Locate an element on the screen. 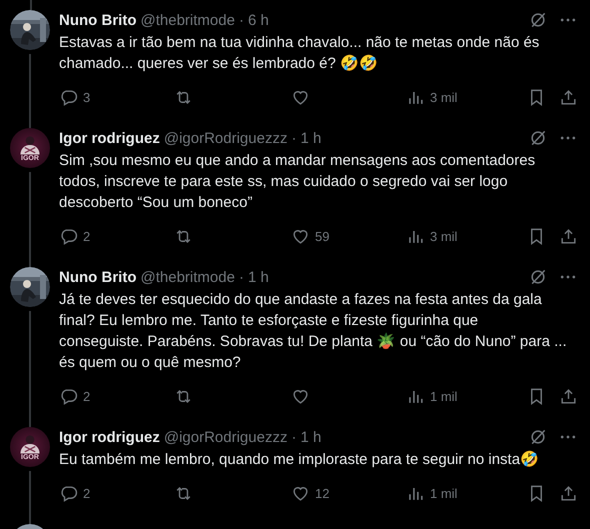  tweet-text: Já te deves ter esquecido do que andaste a fazes na festa antes da gala final? Eu lembro me. Tanto te esforçaste e fizeste figurinha que conseguiste. Parabéns. Sobravas tu! De planta 🪴 ou “cão do Nuno” para ... és quem ou o quê mesmo? is located at coordinates (313, 331).